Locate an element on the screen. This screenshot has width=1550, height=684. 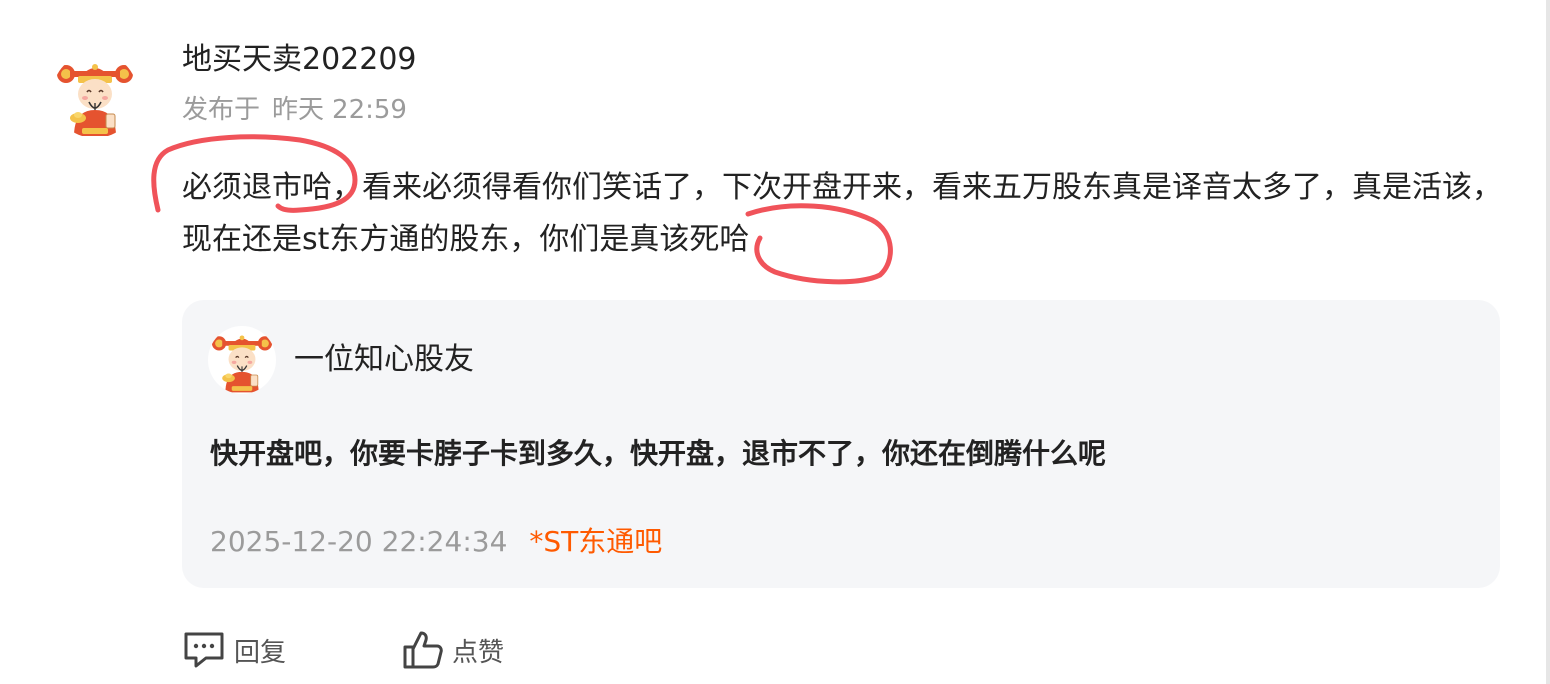
time-clock: 22:59 is located at coordinates (369, 110).